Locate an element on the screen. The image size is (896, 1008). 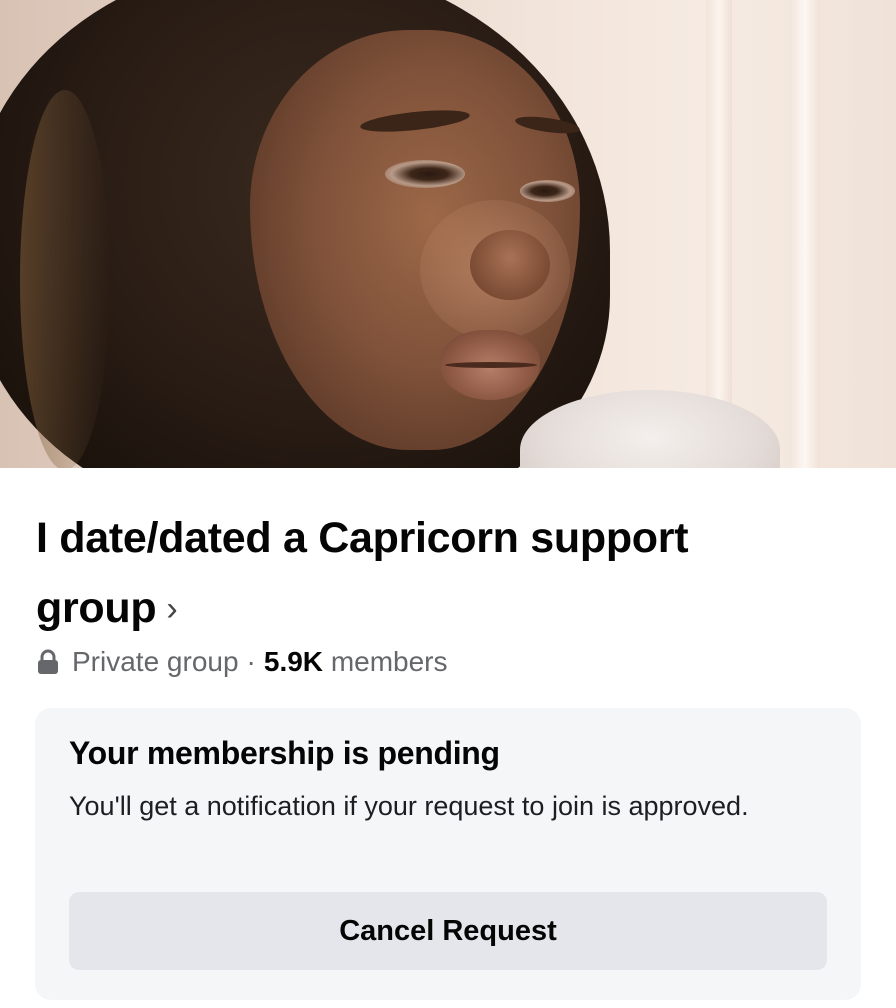
lock-icon is located at coordinates (48, 661).